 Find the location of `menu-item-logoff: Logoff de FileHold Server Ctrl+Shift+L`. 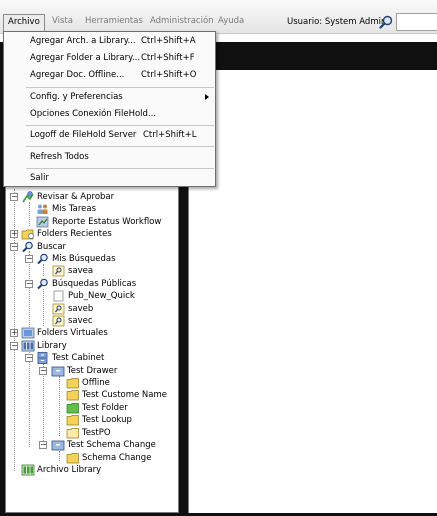

menu-item-logoff: Logoff de FileHold Server Ctrl+Shift+L is located at coordinates (109, 135).